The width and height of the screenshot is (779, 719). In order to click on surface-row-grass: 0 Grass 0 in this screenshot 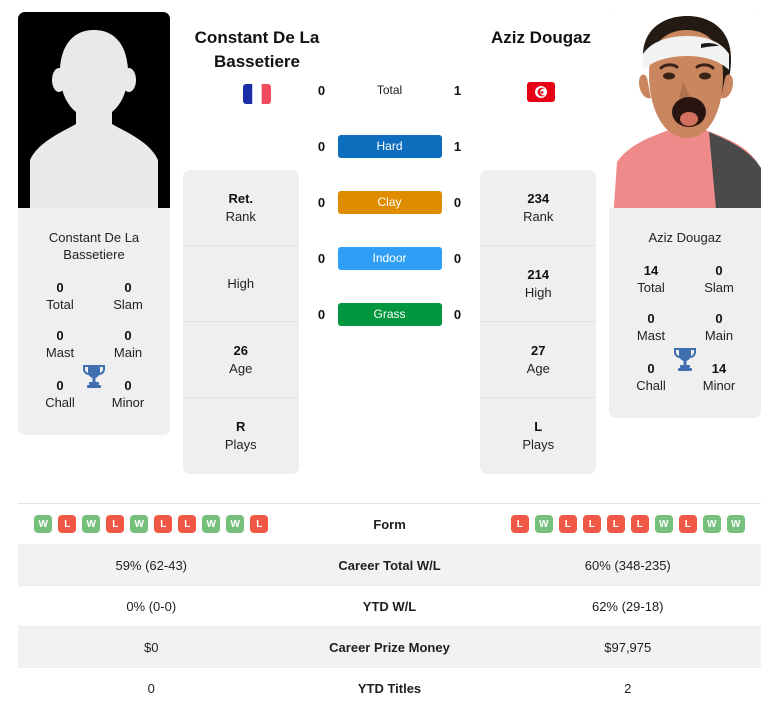, I will do `click(390, 314)`.